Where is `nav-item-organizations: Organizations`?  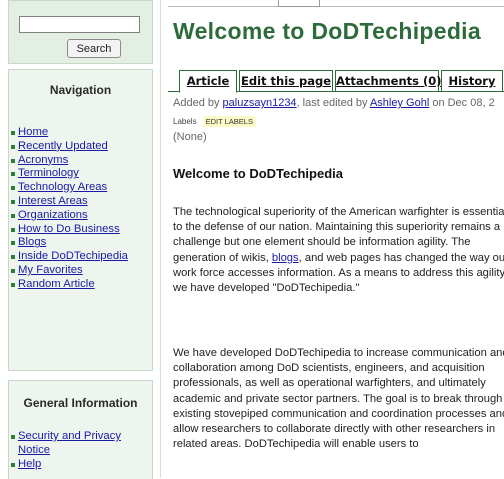
nav-item-organizations: Organizations is located at coordinates (68, 216).